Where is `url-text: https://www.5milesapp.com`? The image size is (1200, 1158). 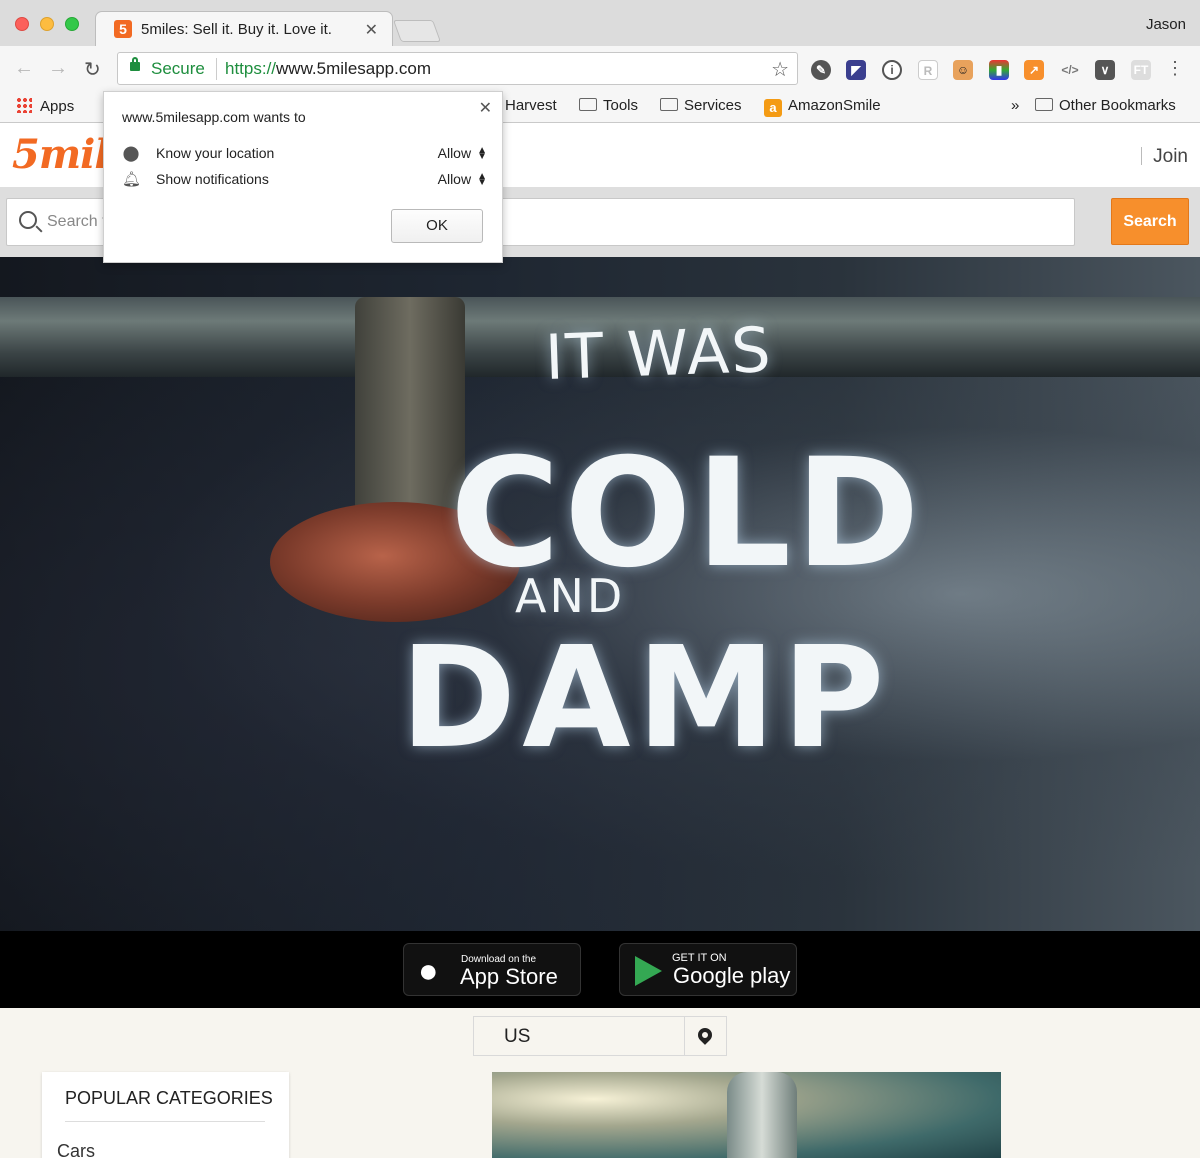
url-text: https://www.5milesapp.com is located at coordinates (328, 69).